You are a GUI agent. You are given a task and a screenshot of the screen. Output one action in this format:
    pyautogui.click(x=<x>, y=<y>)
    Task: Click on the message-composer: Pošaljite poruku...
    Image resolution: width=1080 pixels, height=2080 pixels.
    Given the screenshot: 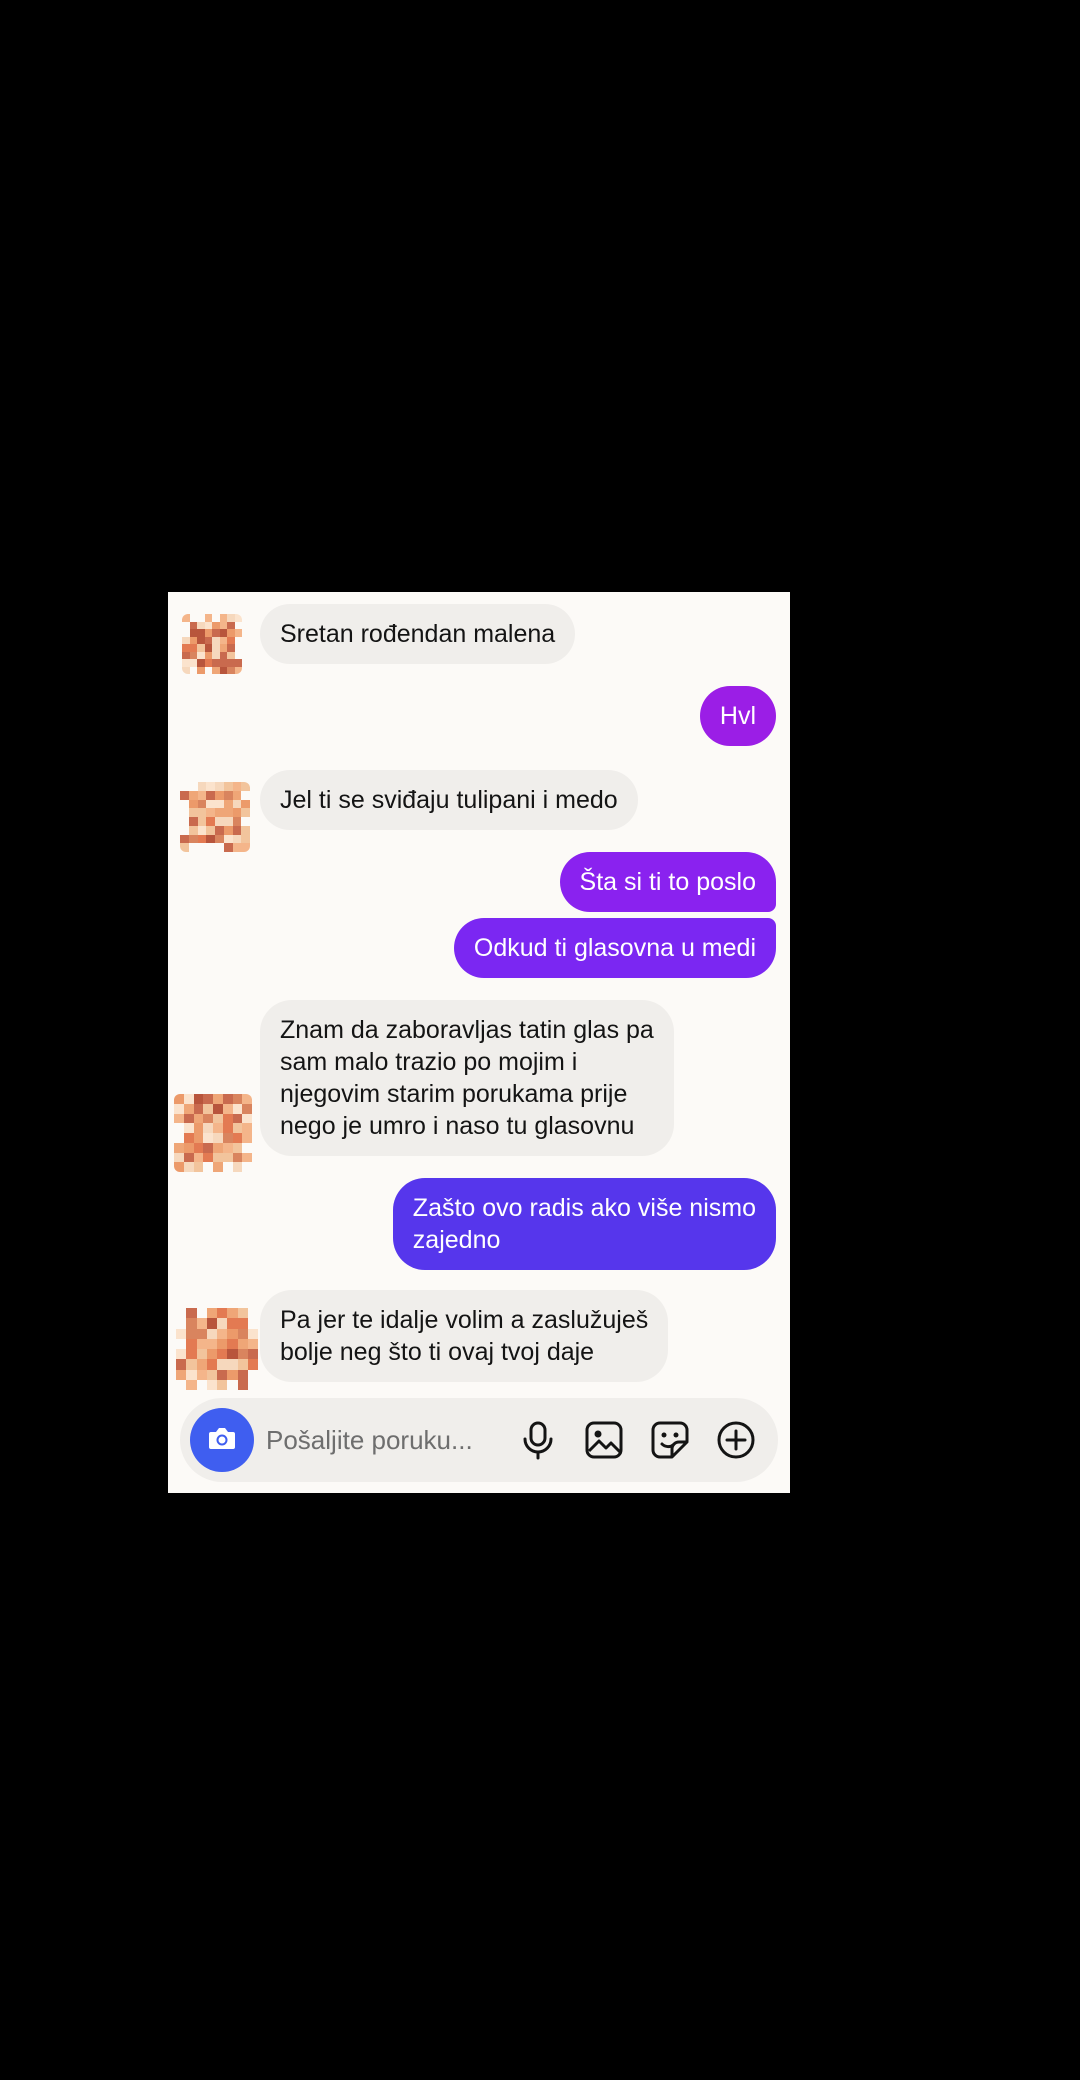 What is the action you would take?
    pyautogui.click(x=479, y=1440)
    